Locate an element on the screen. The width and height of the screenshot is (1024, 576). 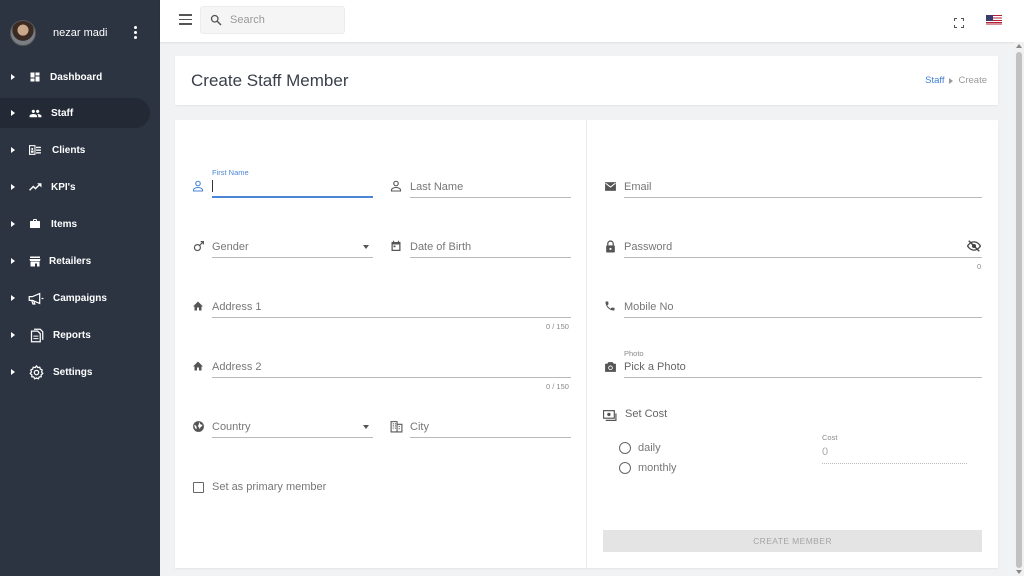
sidebar-item-settings: Settings is located at coordinates (75, 372).